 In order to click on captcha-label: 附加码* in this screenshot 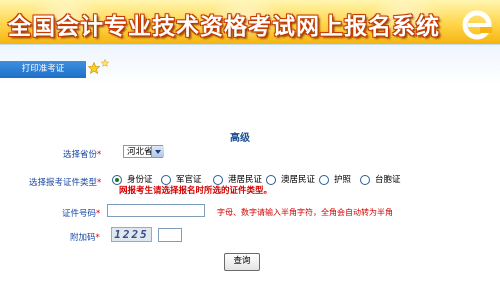, I will do `click(85, 238)`.